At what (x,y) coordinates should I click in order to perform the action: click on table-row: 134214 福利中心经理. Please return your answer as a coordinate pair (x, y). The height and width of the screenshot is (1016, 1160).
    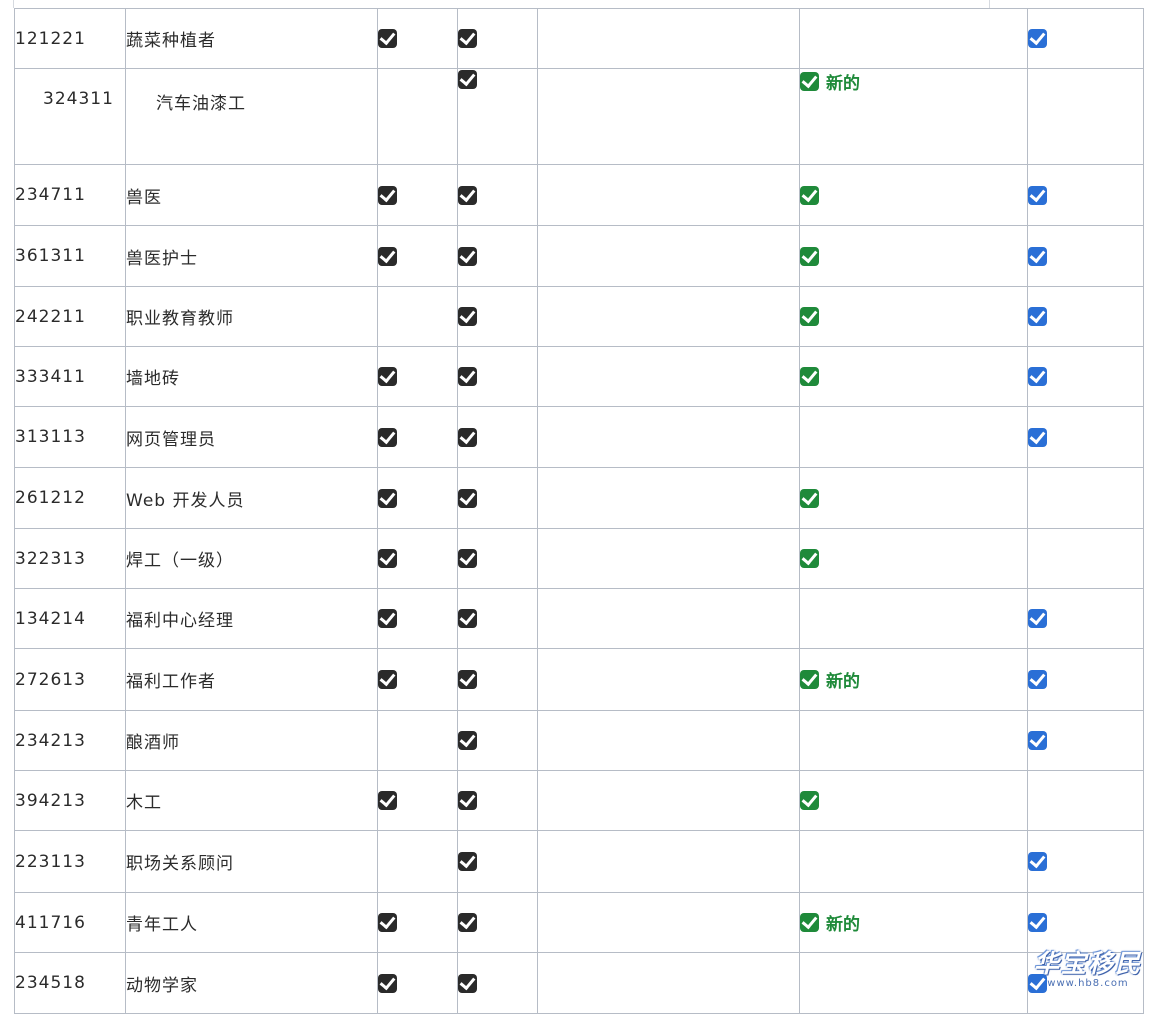
    Looking at the image, I should click on (579, 618).